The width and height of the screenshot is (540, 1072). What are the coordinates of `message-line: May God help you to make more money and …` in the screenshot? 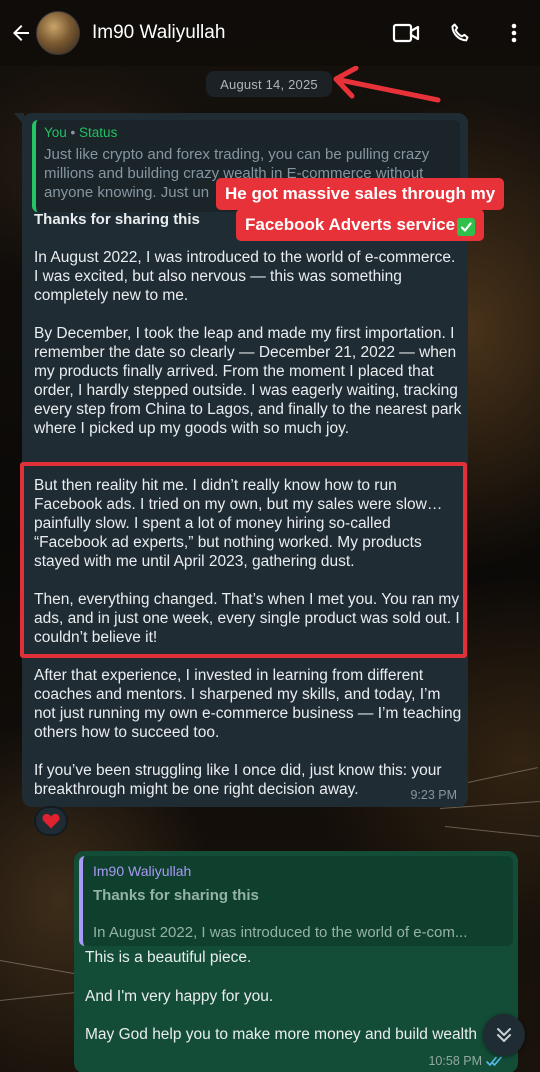 It's located at (281, 1034).